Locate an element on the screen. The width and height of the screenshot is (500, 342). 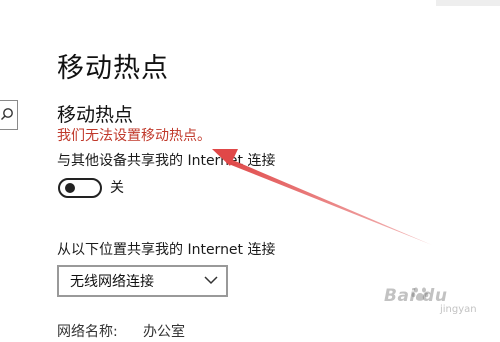
watermark-subtext: jingyan is located at coordinates (458, 309).